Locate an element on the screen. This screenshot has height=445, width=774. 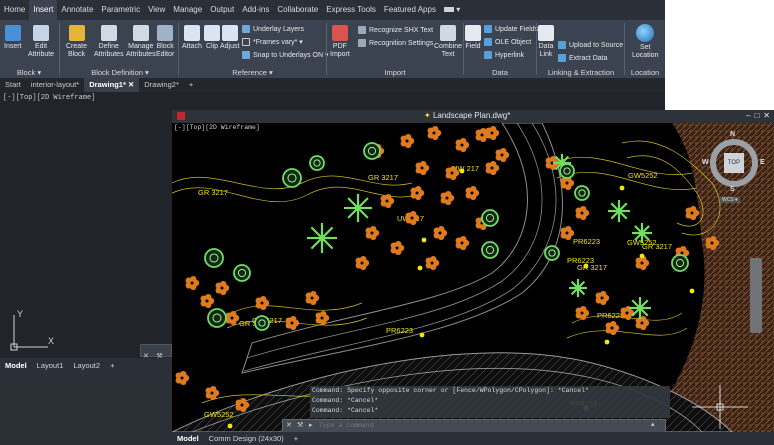
command-input-bar: ✕ ⚒ ▸ ▴ is located at coordinates (474, 425).